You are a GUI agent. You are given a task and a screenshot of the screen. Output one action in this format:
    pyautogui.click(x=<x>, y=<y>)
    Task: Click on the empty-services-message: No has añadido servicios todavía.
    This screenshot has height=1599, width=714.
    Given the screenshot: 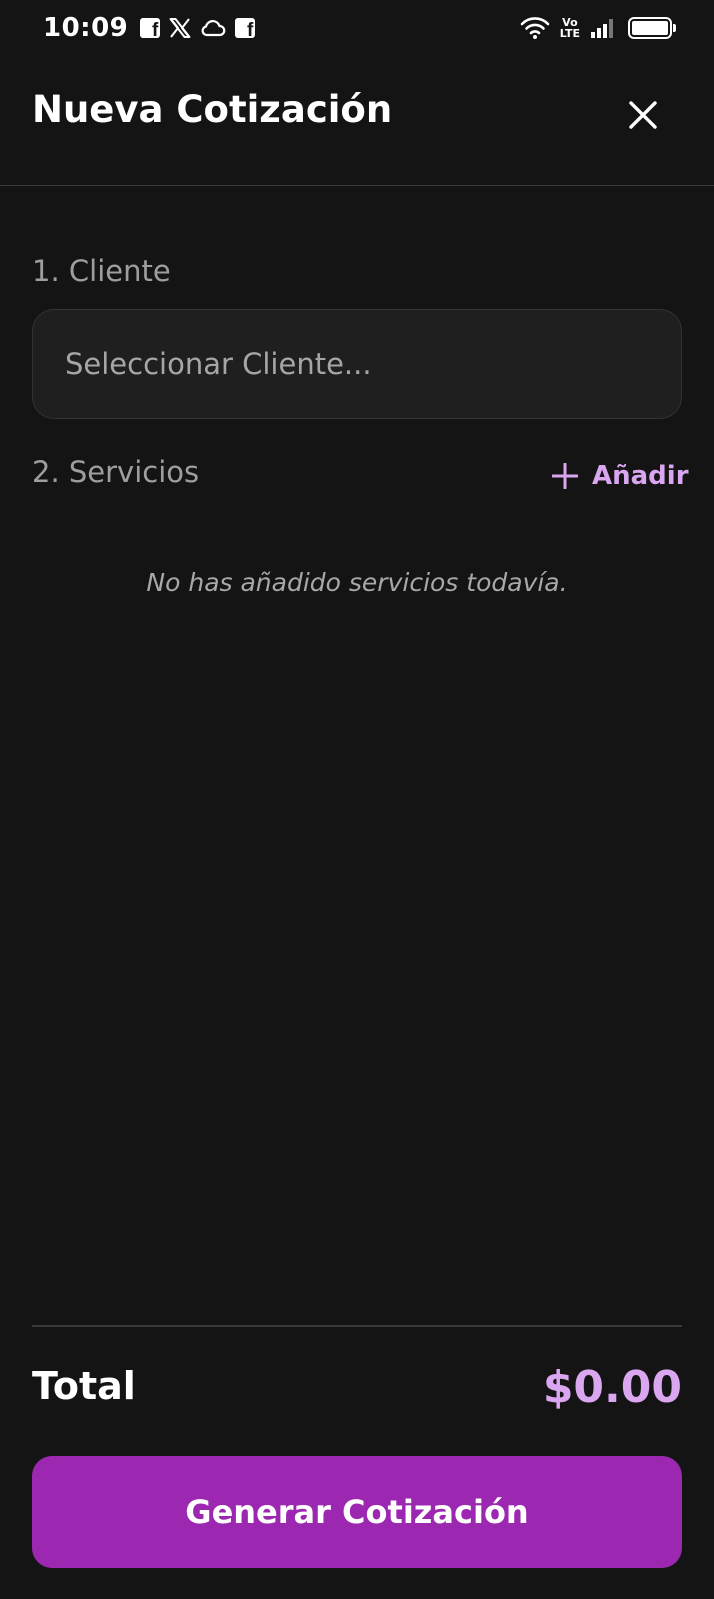 What is the action you would take?
    pyautogui.click(x=357, y=582)
    